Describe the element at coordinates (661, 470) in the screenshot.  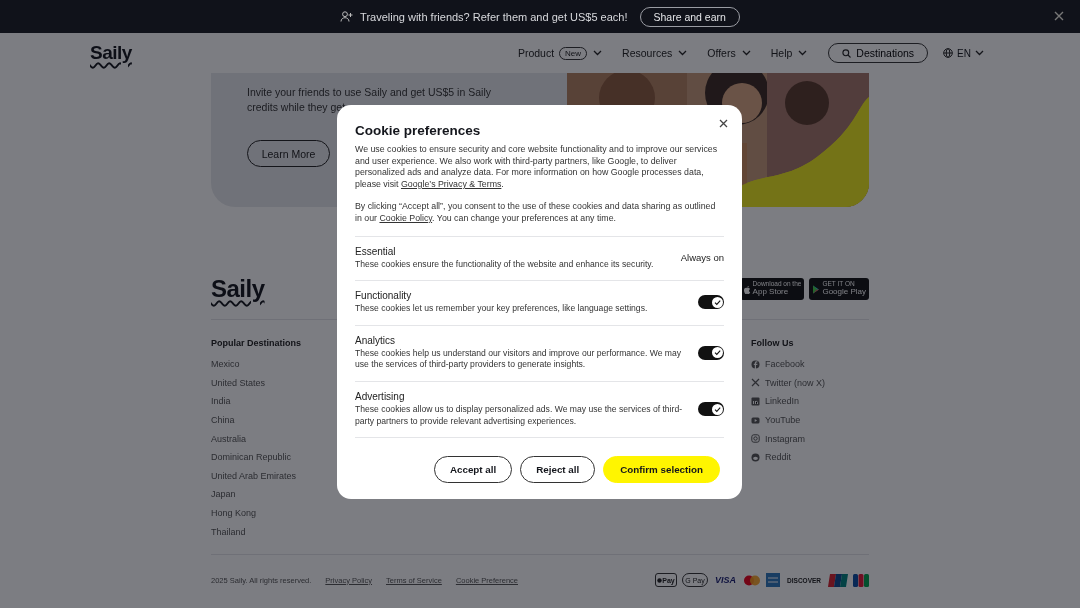
I see `confirm-button: Confirm selection` at that location.